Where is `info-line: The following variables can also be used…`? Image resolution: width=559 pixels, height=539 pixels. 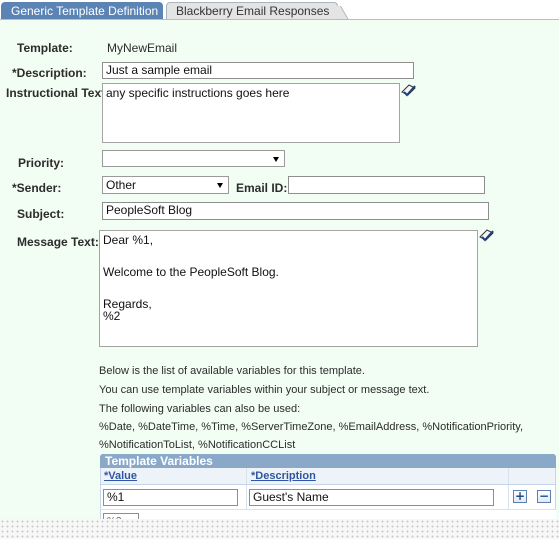
info-line: The following variables can also be used… is located at coordinates (200, 409).